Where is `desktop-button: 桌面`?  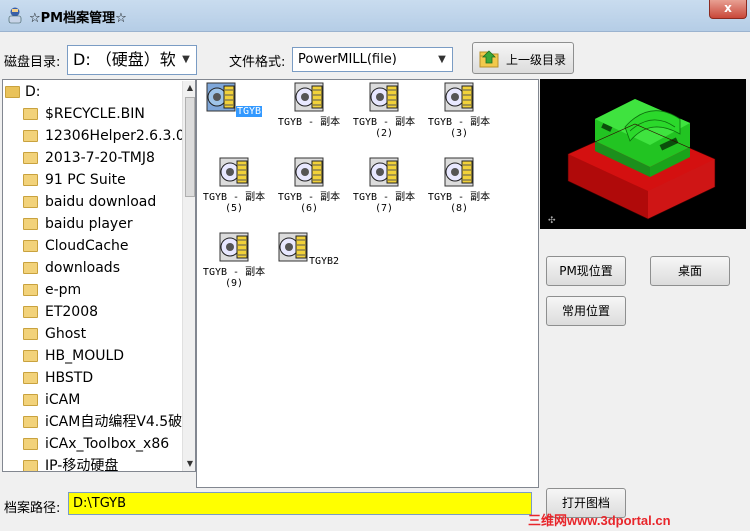
desktop-button: 桌面 is located at coordinates (690, 271).